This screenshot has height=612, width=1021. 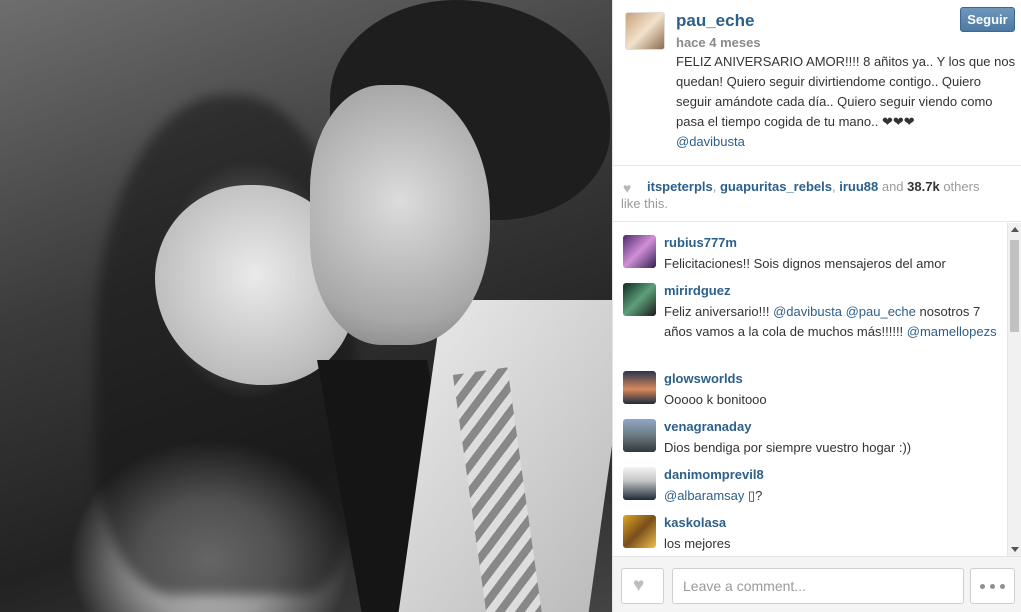 What do you see at coordinates (707, 426) in the screenshot?
I see `comment-username: venagranaday` at bounding box center [707, 426].